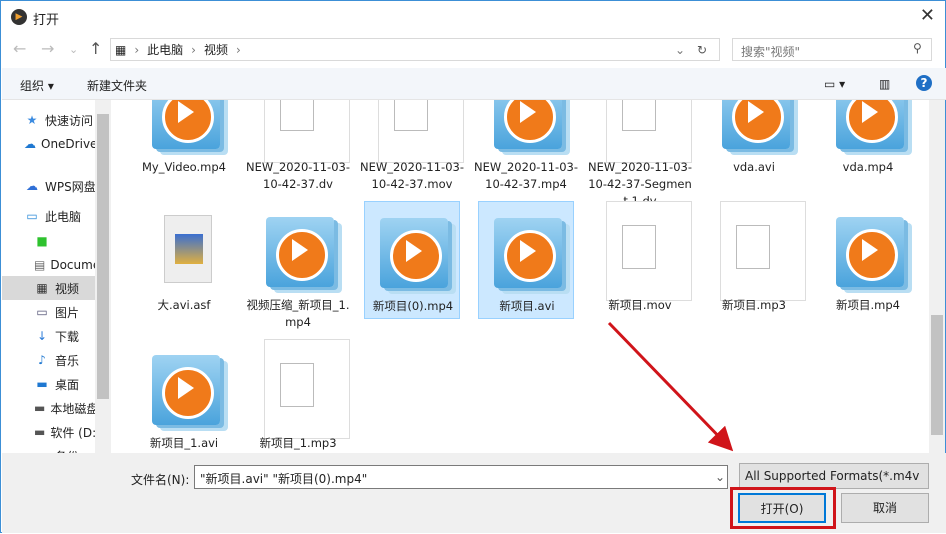 The height and width of the screenshot is (534, 946). I want to click on close-button: ✕, so click(927, 15).